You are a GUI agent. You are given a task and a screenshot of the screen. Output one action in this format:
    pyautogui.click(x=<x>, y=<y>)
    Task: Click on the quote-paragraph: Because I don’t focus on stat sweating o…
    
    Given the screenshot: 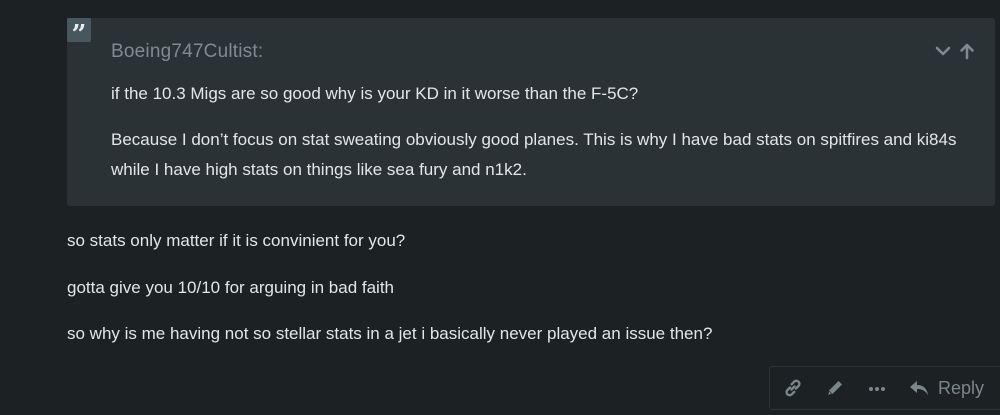 What is the action you would take?
    pyautogui.click(x=534, y=154)
    